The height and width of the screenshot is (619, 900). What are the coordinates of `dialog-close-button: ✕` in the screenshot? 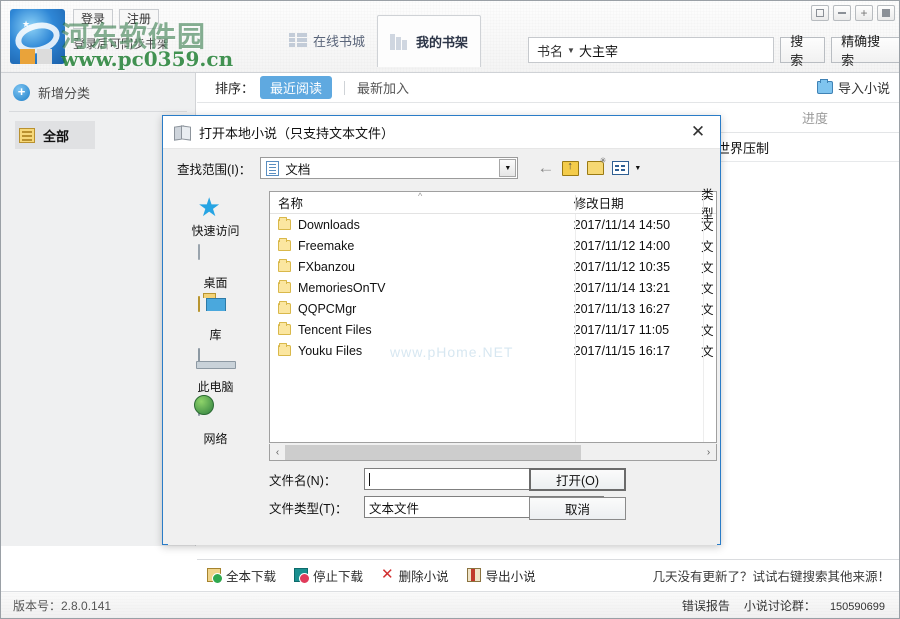 It's located at (698, 132).